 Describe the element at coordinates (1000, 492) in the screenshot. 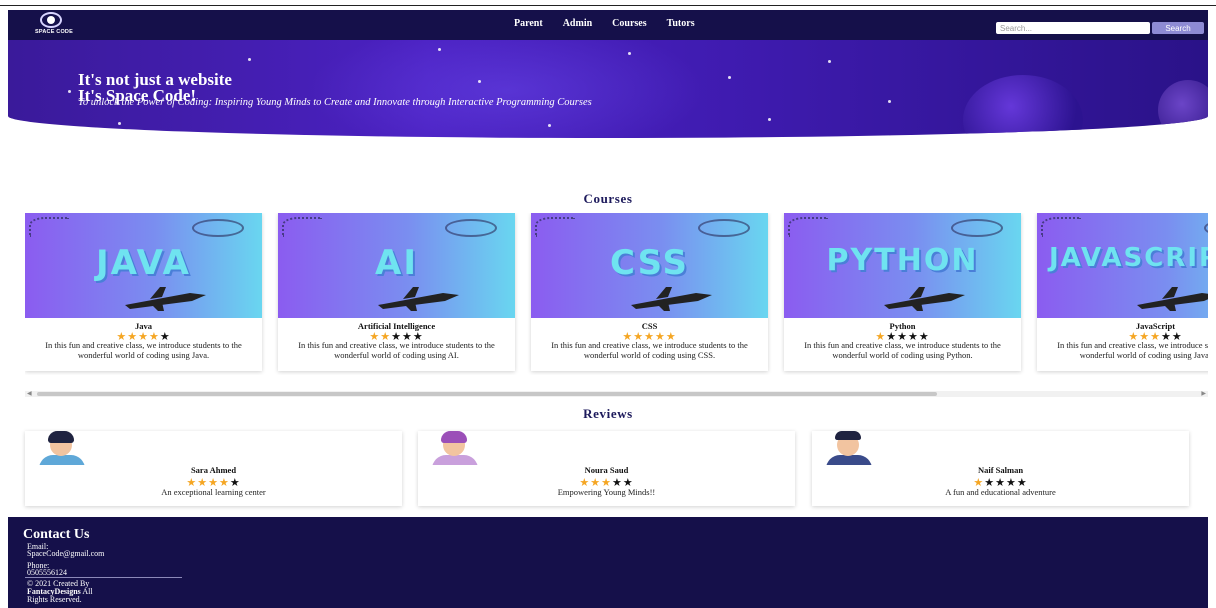

I see `review-text: A fun and educational adventure` at that location.